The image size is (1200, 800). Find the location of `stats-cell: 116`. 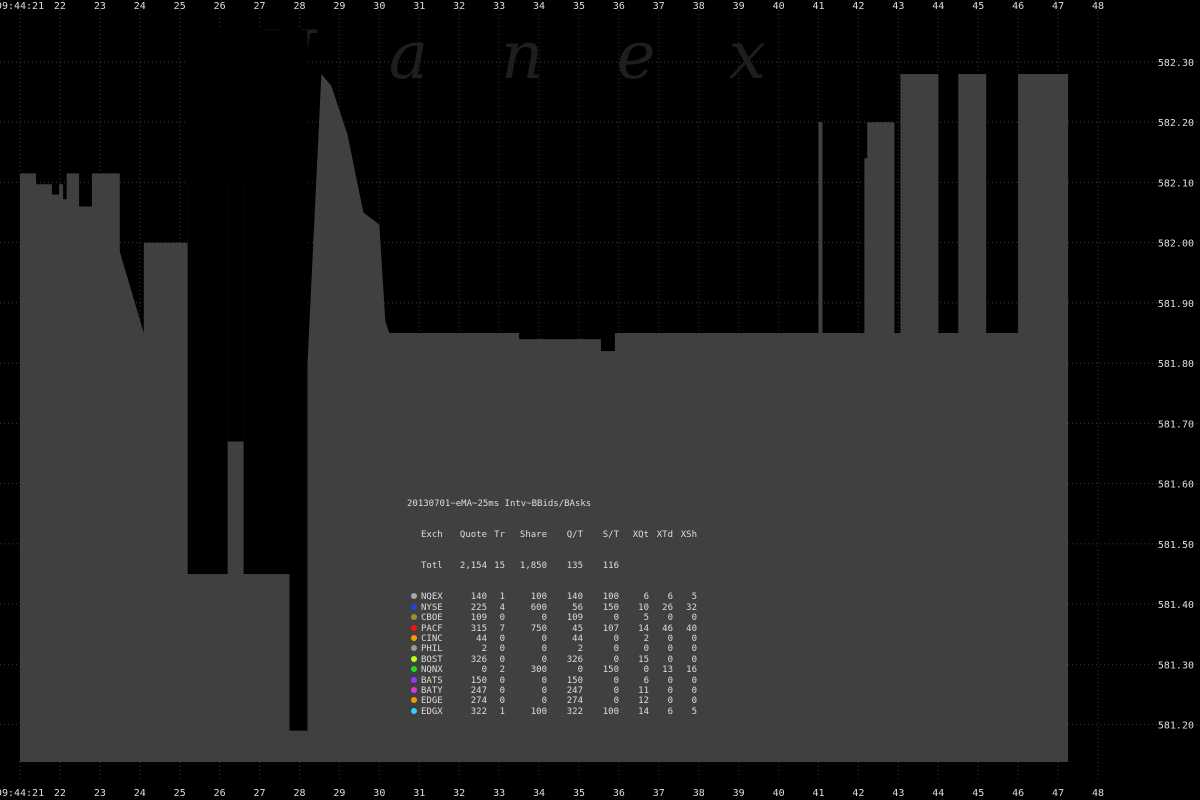

stats-cell: 116 is located at coordinates (610, 566).